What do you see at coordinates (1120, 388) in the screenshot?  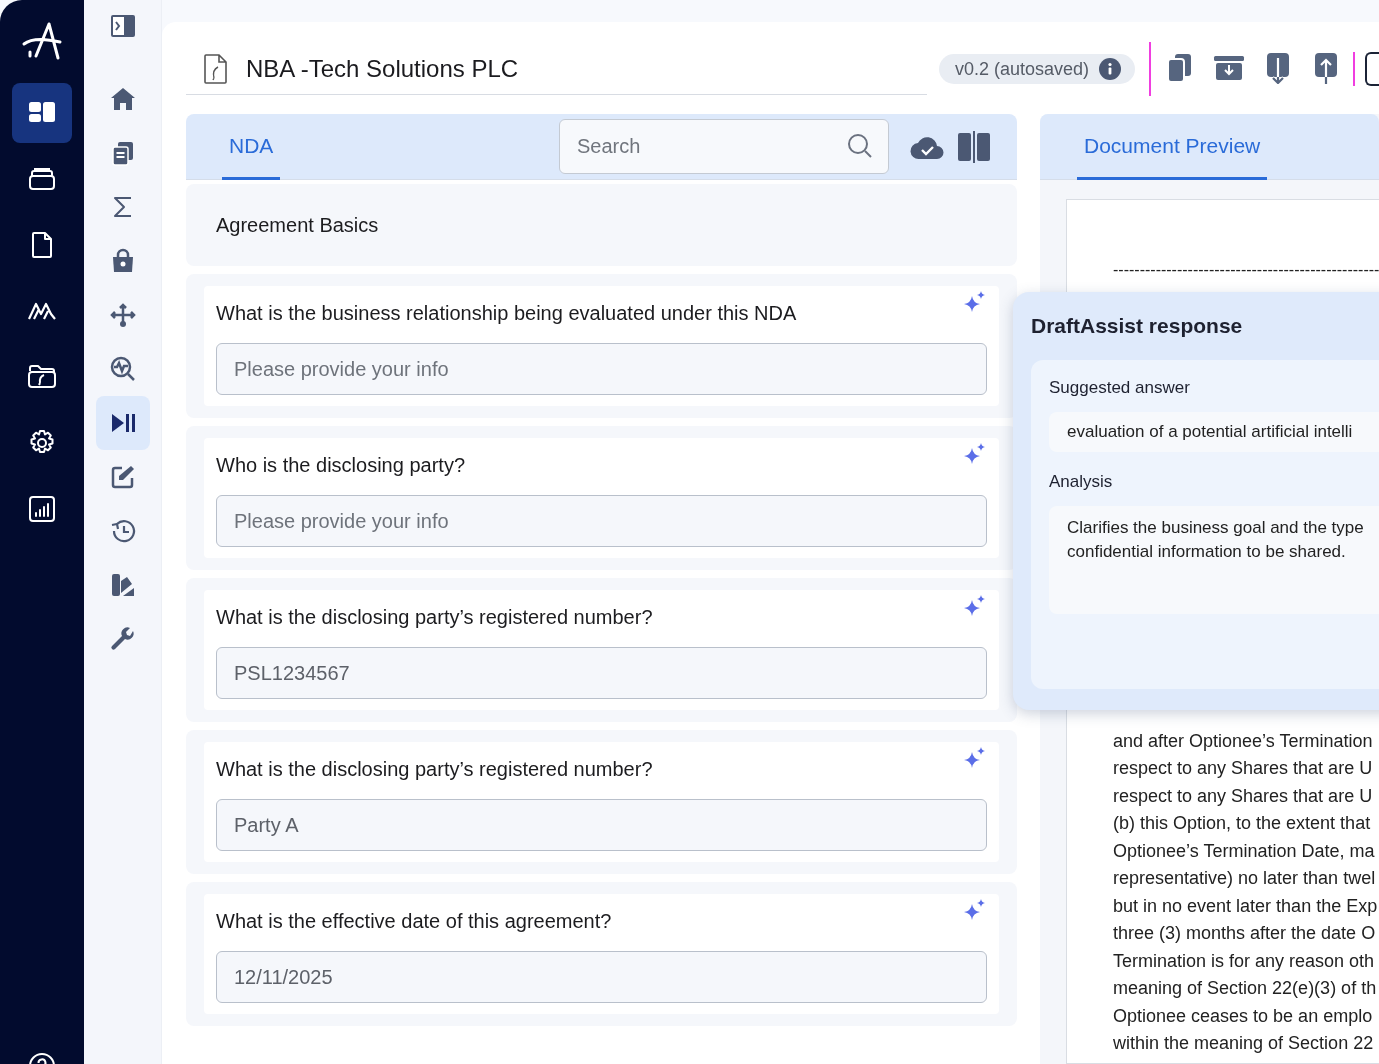 I see `section-label: Suggested answer` at bounding box center [1120, 388].